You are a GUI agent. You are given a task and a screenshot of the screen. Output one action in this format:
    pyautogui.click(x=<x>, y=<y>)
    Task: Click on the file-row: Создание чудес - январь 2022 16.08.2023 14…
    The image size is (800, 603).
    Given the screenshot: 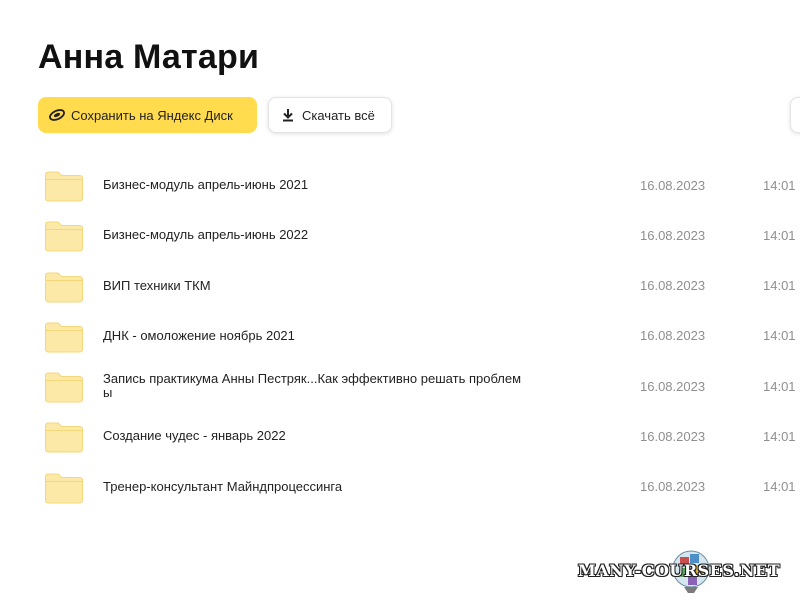 What is the action you would take?
    pyautogui.click(x=400, y=436)
    